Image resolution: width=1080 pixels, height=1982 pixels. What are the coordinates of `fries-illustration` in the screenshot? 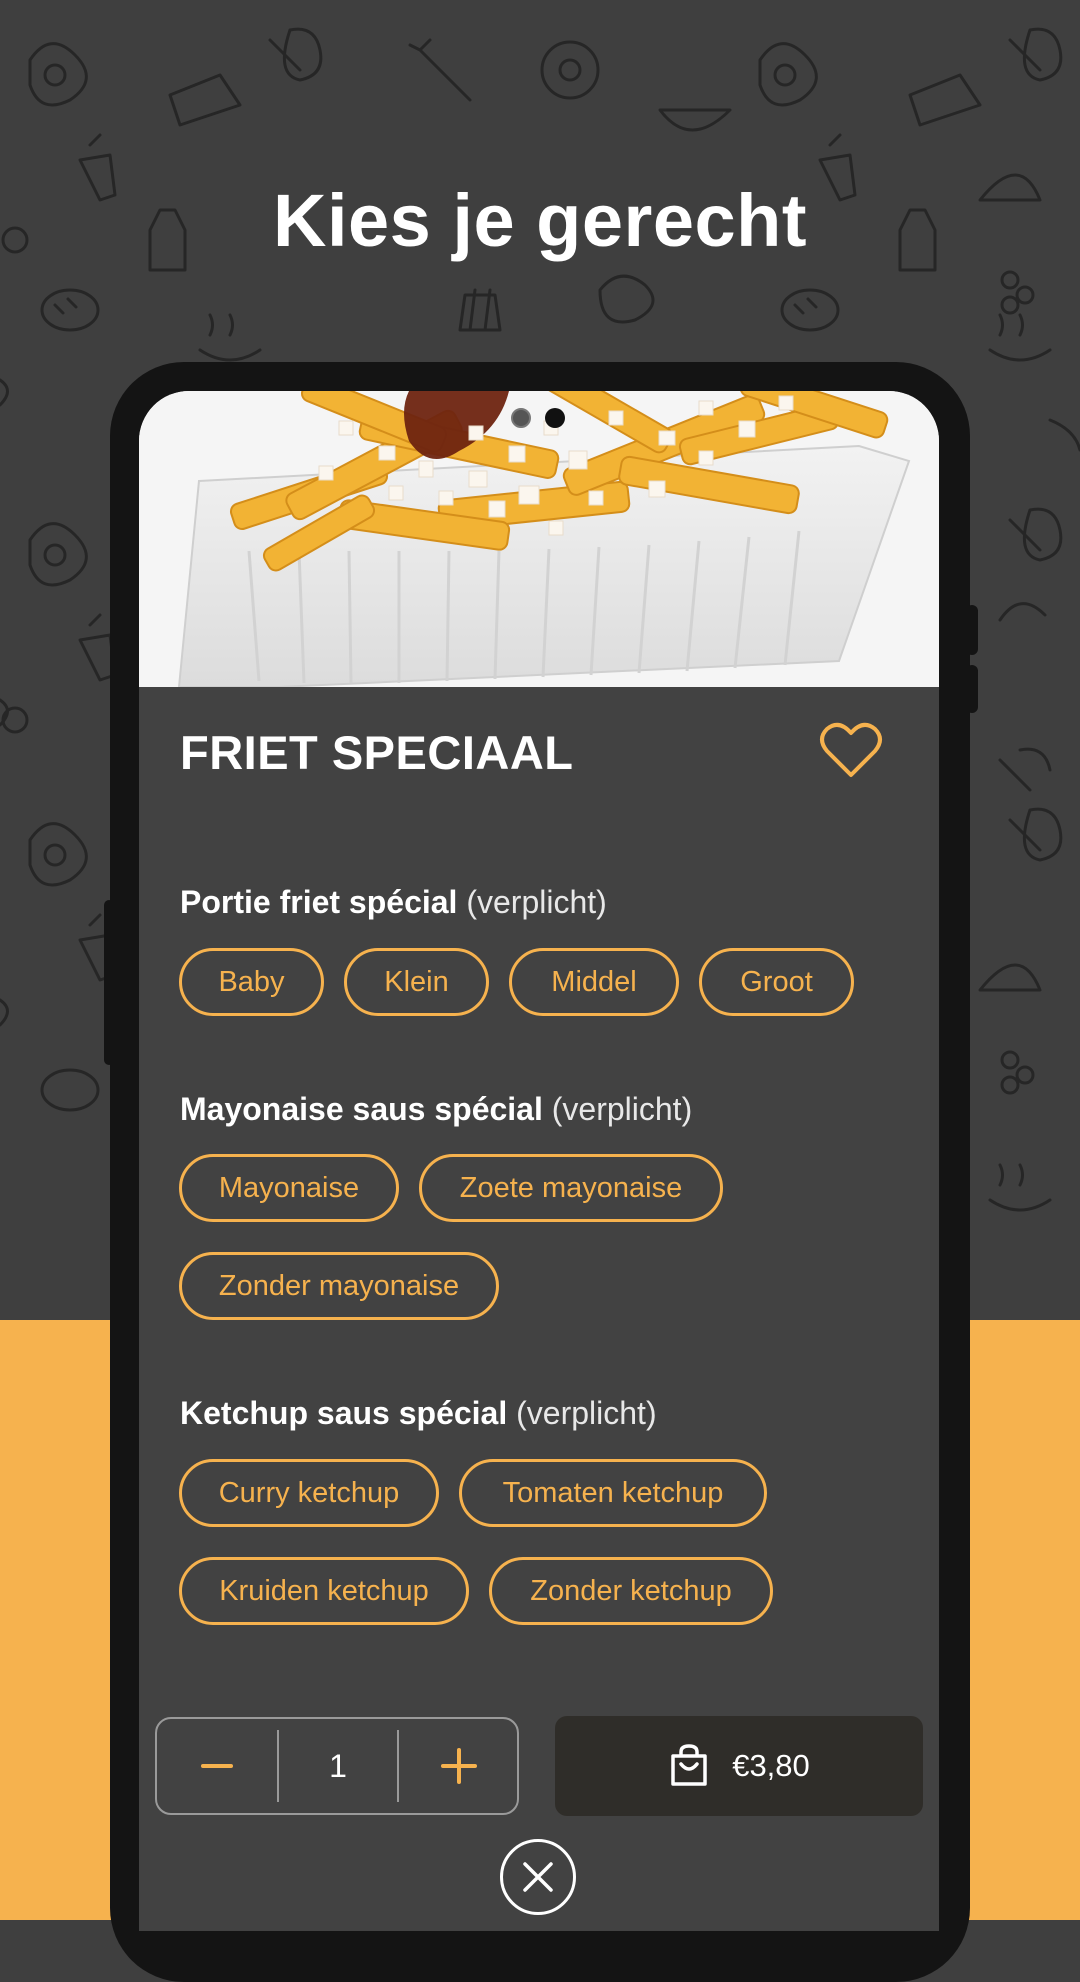 It's located at (539, 539).